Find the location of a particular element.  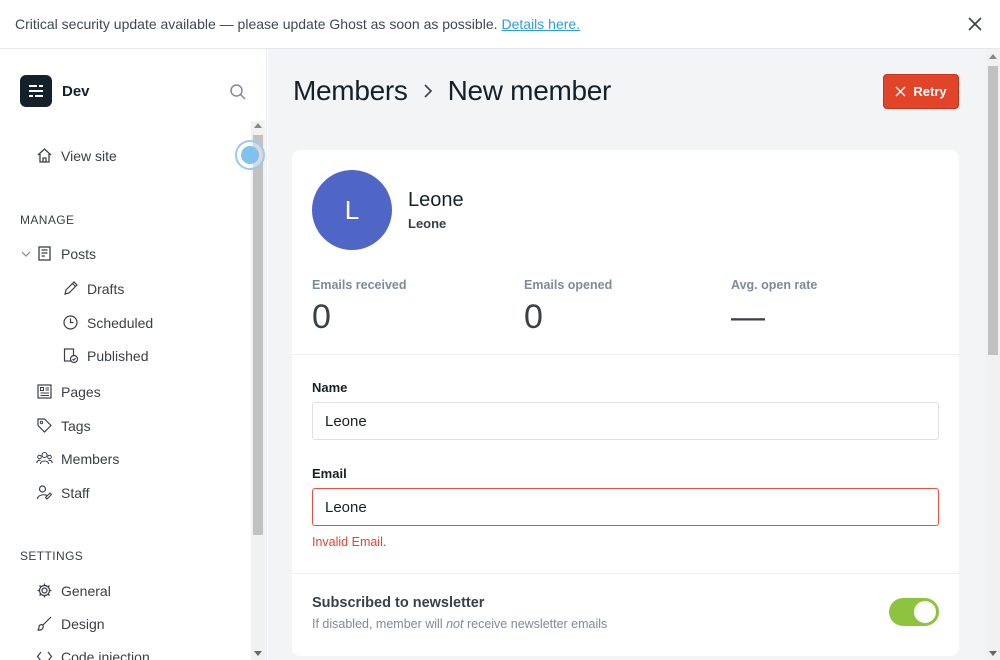

email-error: Invalid Email. is located at coordinates (349, 542).